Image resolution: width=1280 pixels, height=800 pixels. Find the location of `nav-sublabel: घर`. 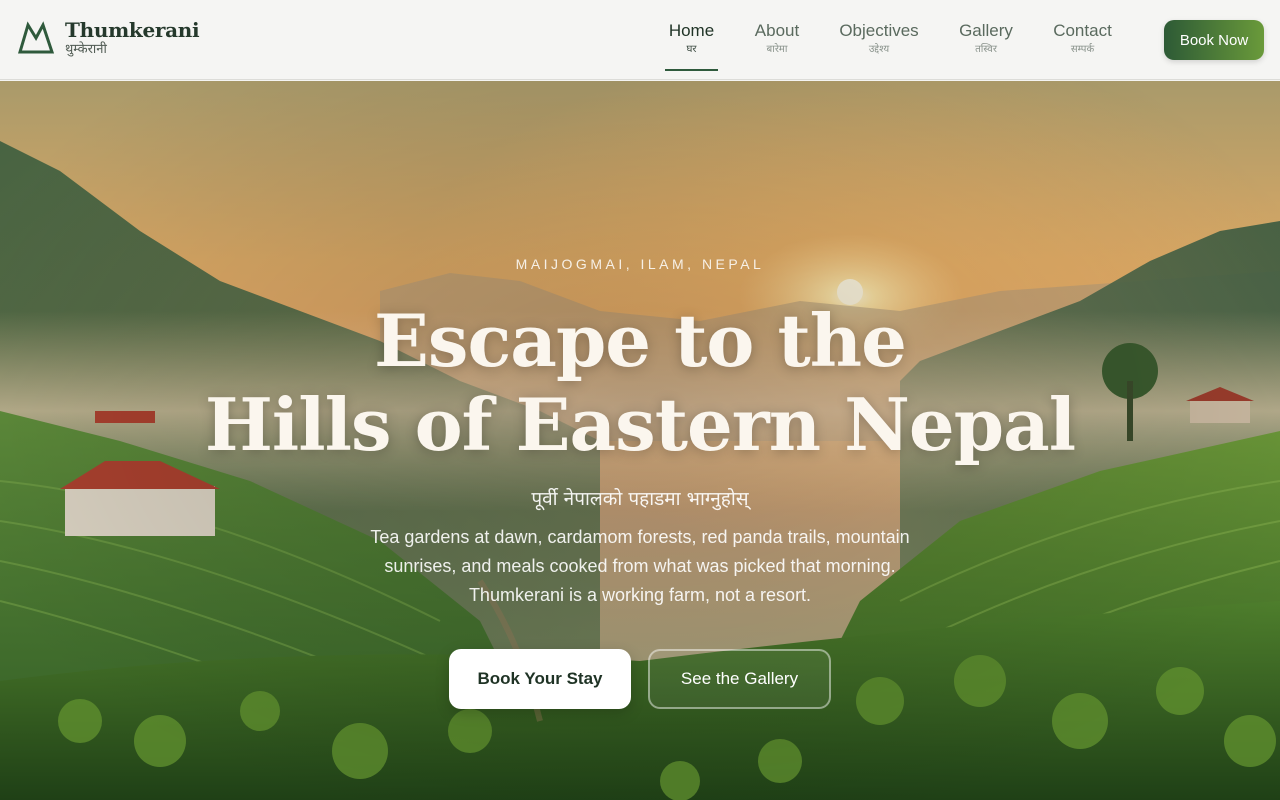

nav-sublabel: घर is located at coordinates (691, 49).